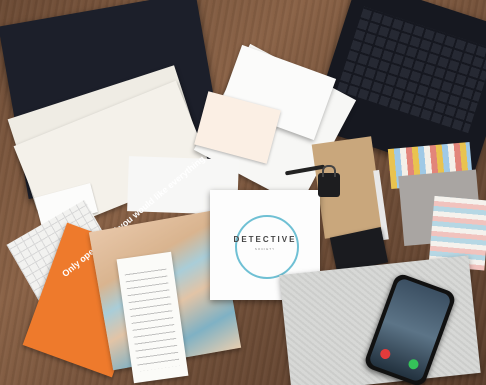 The width and height of the screenshot is (486, 385). What do you see at coordinates (329, 181) in the screenshot?
I see `padlock` at bounding box center [329, 181].